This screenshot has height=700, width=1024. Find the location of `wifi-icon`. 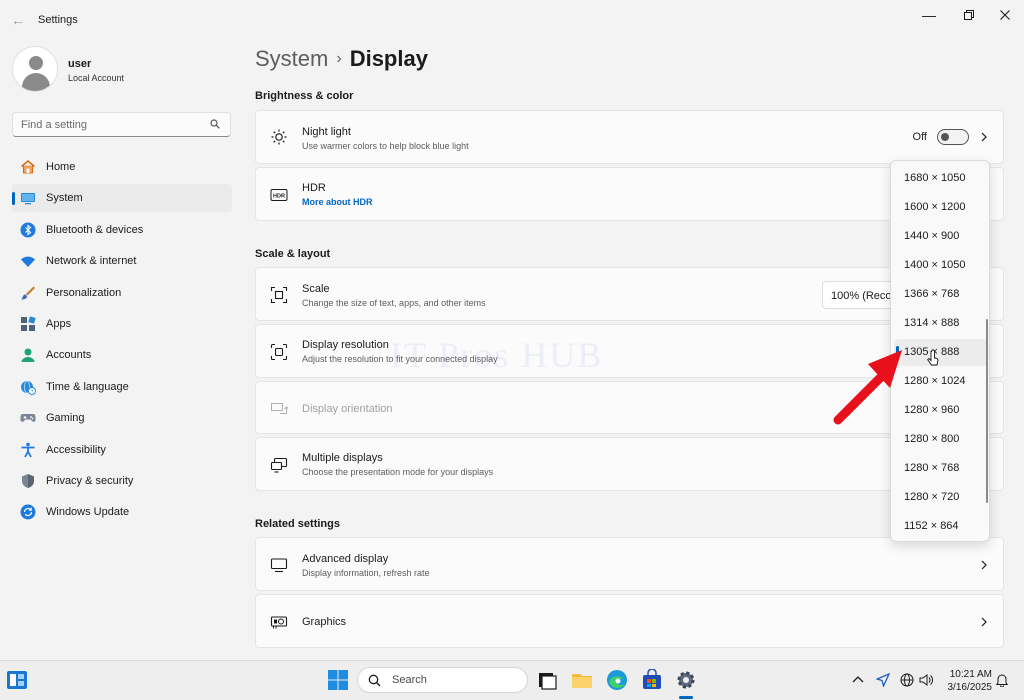

wifi-icon is located at coordinates (28, 262).